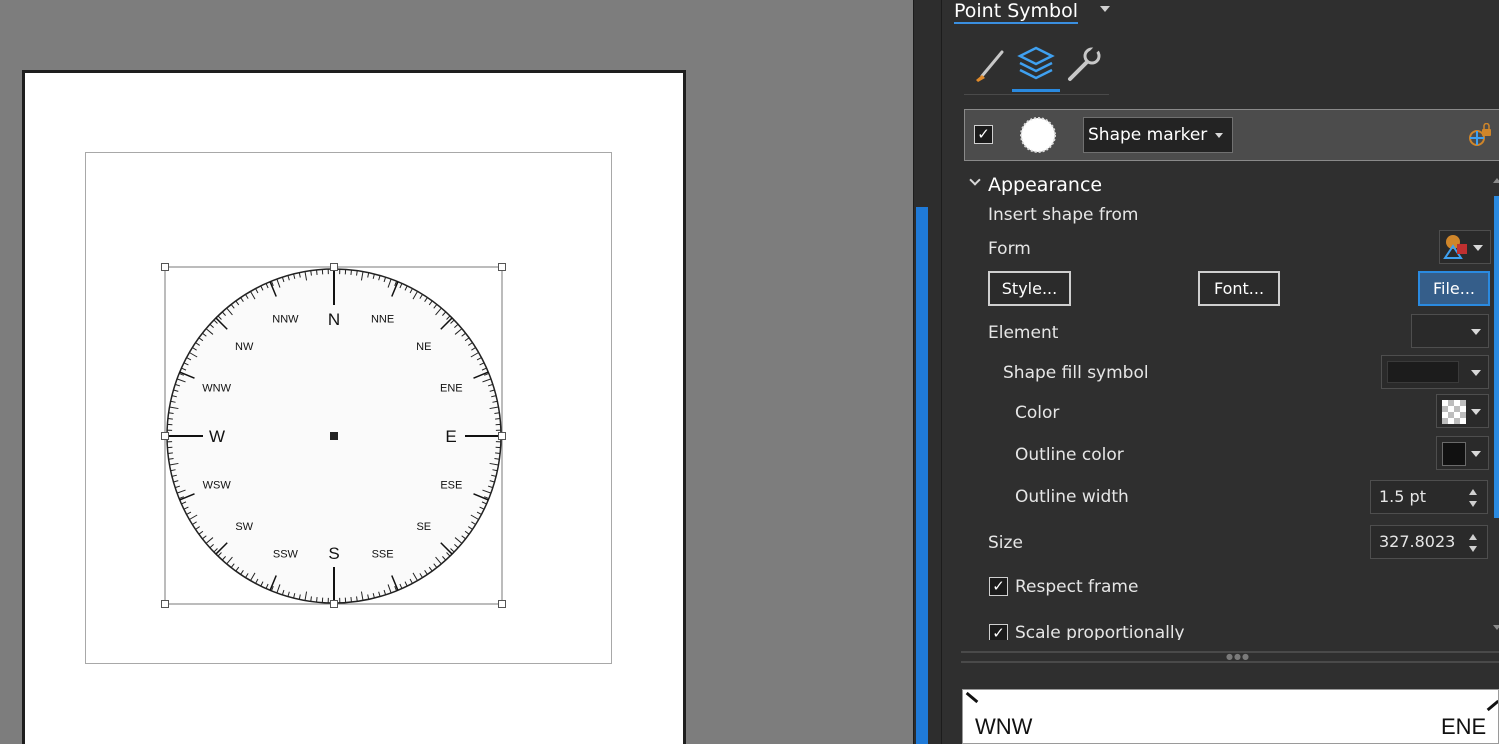  I want to click on color-picker, so click(1462, 411).